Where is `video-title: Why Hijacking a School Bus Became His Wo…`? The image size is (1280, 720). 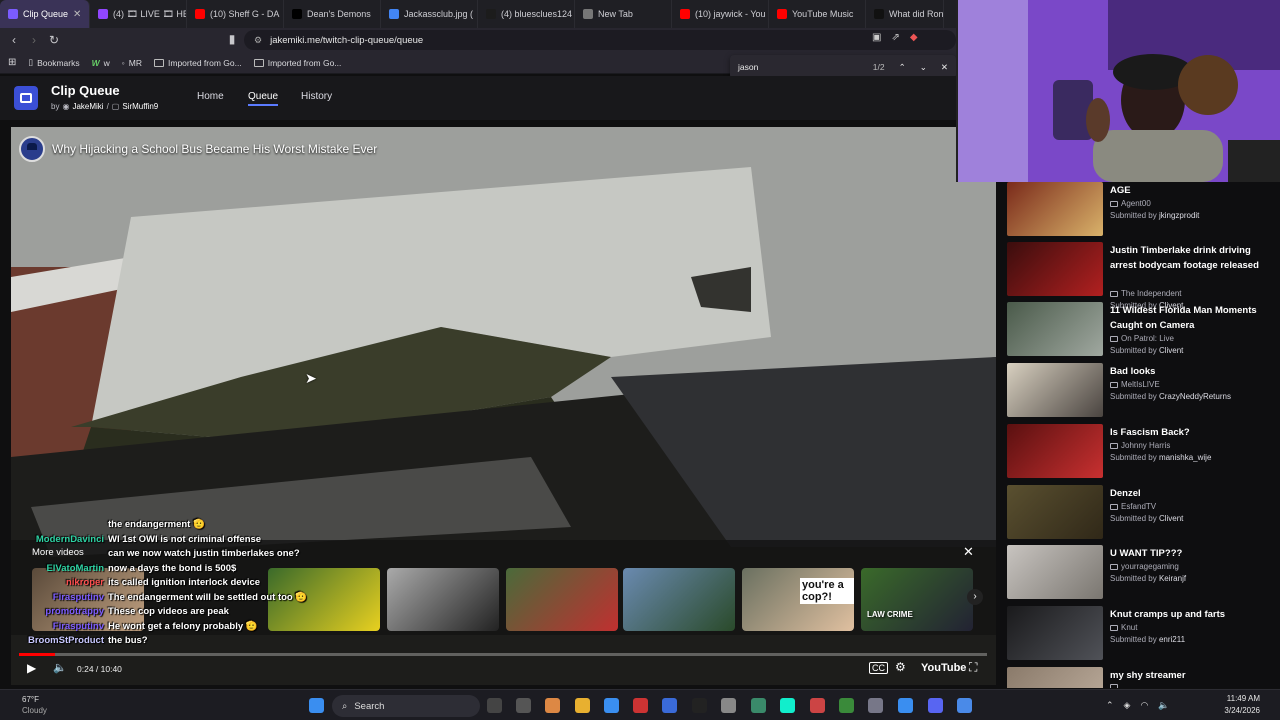
video-title: Why Hijacking a School Bus Became His Wo… is located at coordinates (214, 149).